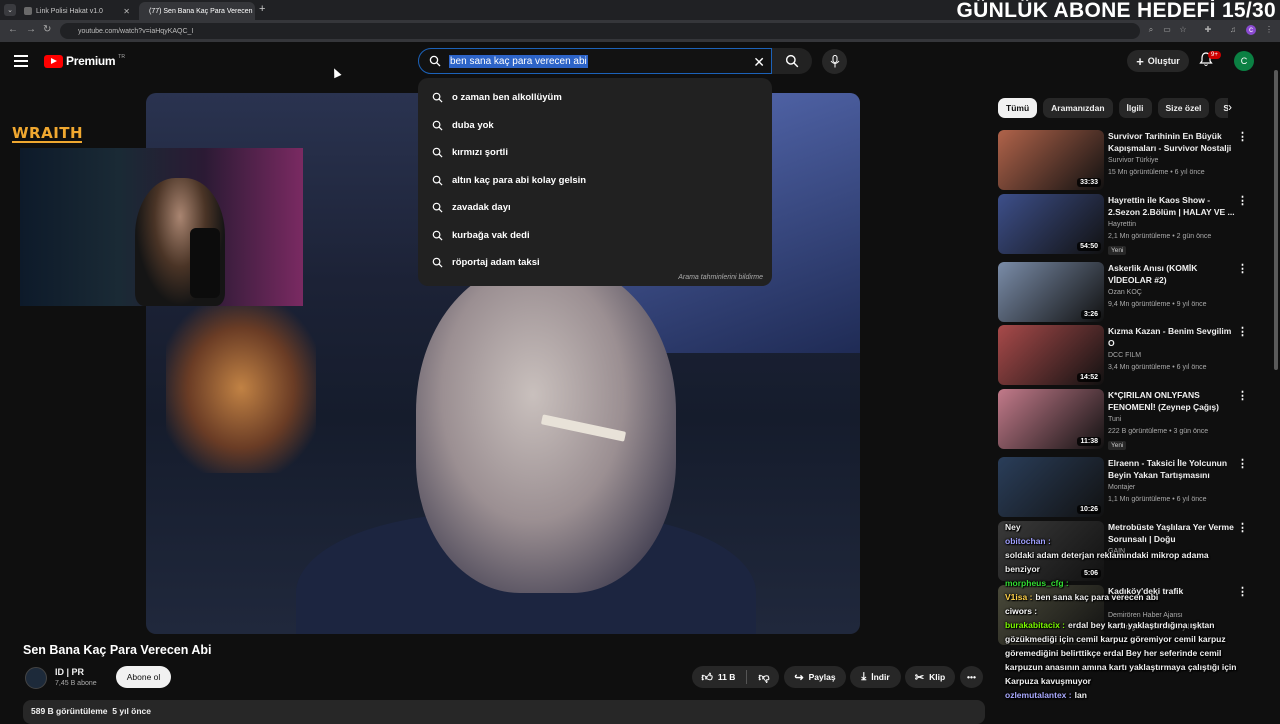 The height and width of the screenshot is (724, 1280). Describe the element at coordinates (718, 677) in the screenshot. I see `like-button: 👍︎ 11 B` at that location.